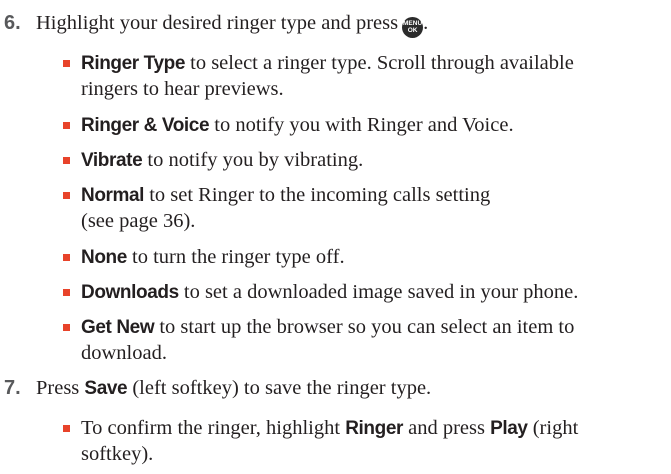 The height and width of the screenshot is (474, 671). I want to click on option-description: to notify you by vibrating., so click(253, 160).